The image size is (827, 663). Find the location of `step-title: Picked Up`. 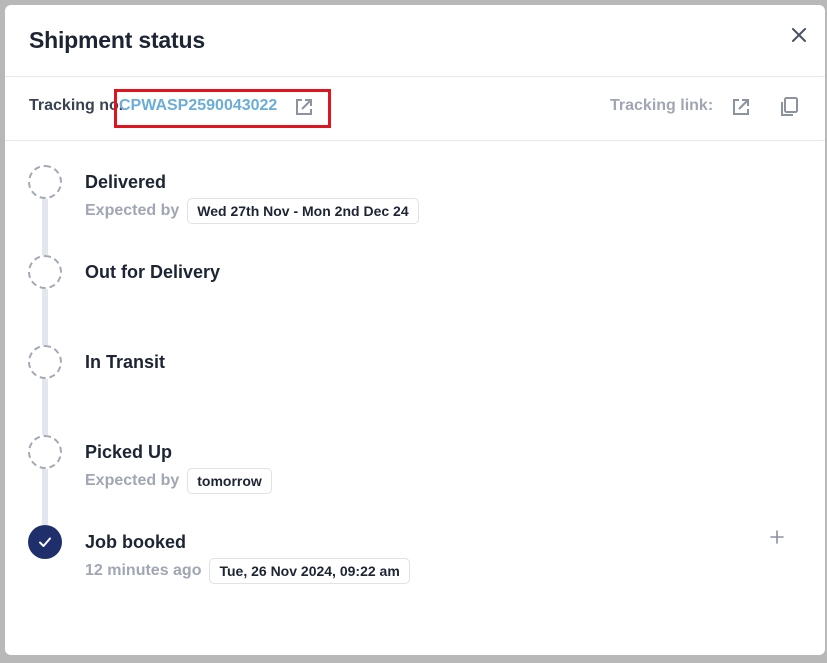

step-title: Picked Up is located at coordinates (129, 452).